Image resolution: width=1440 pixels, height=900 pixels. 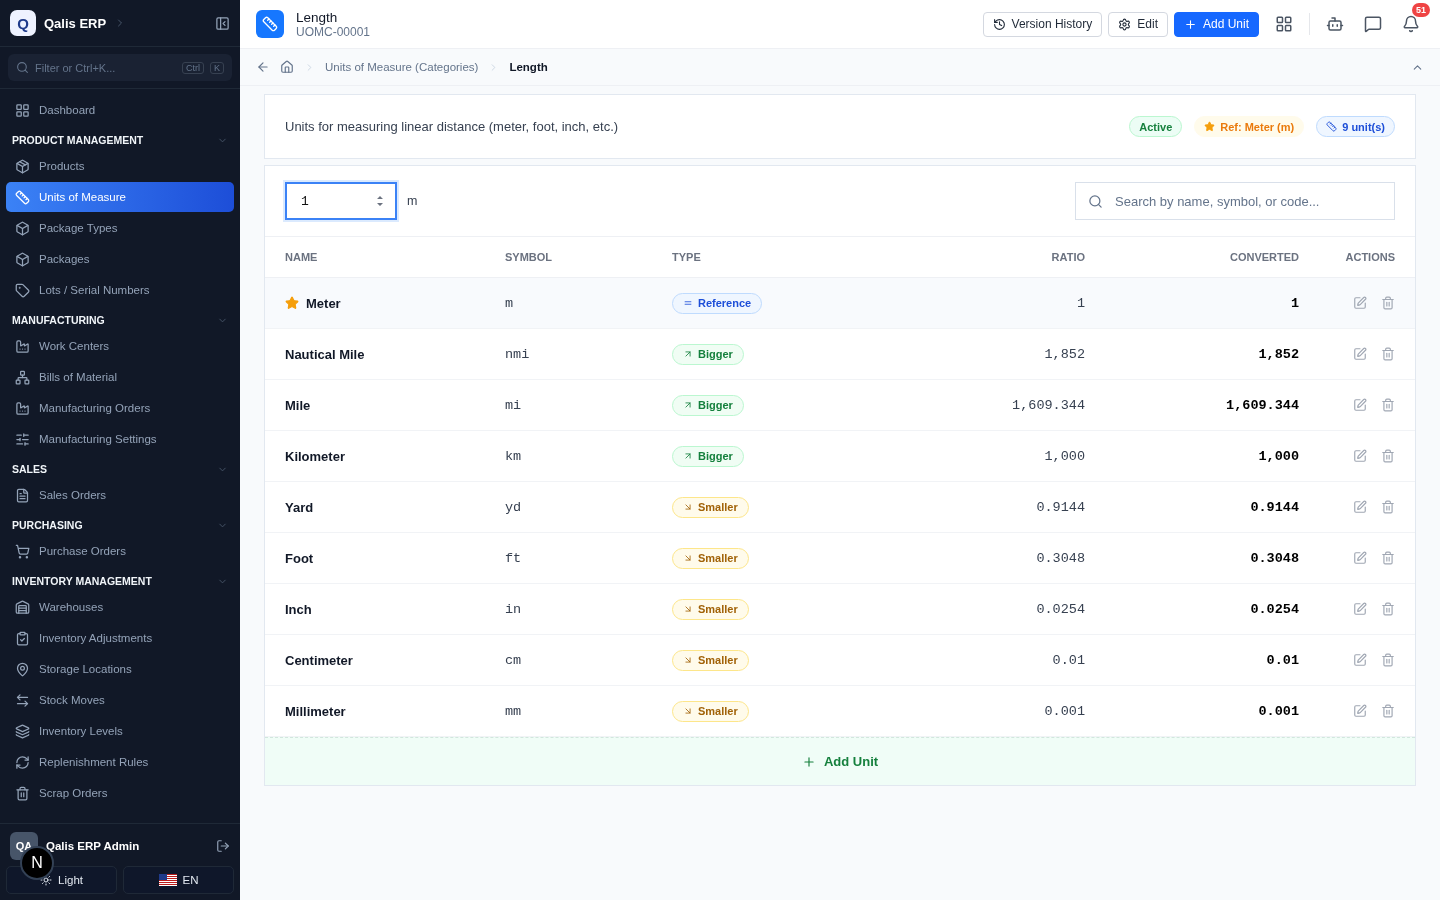 What do you see at coordinates (120, 793) in the screenshot?
I see `nav-item: Scrap Orders` at bounding box center [120, 793].